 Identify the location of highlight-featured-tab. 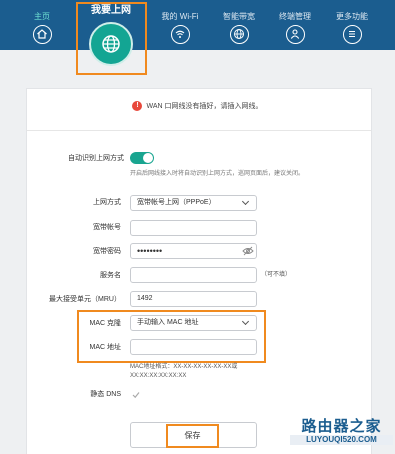
(111, 38).